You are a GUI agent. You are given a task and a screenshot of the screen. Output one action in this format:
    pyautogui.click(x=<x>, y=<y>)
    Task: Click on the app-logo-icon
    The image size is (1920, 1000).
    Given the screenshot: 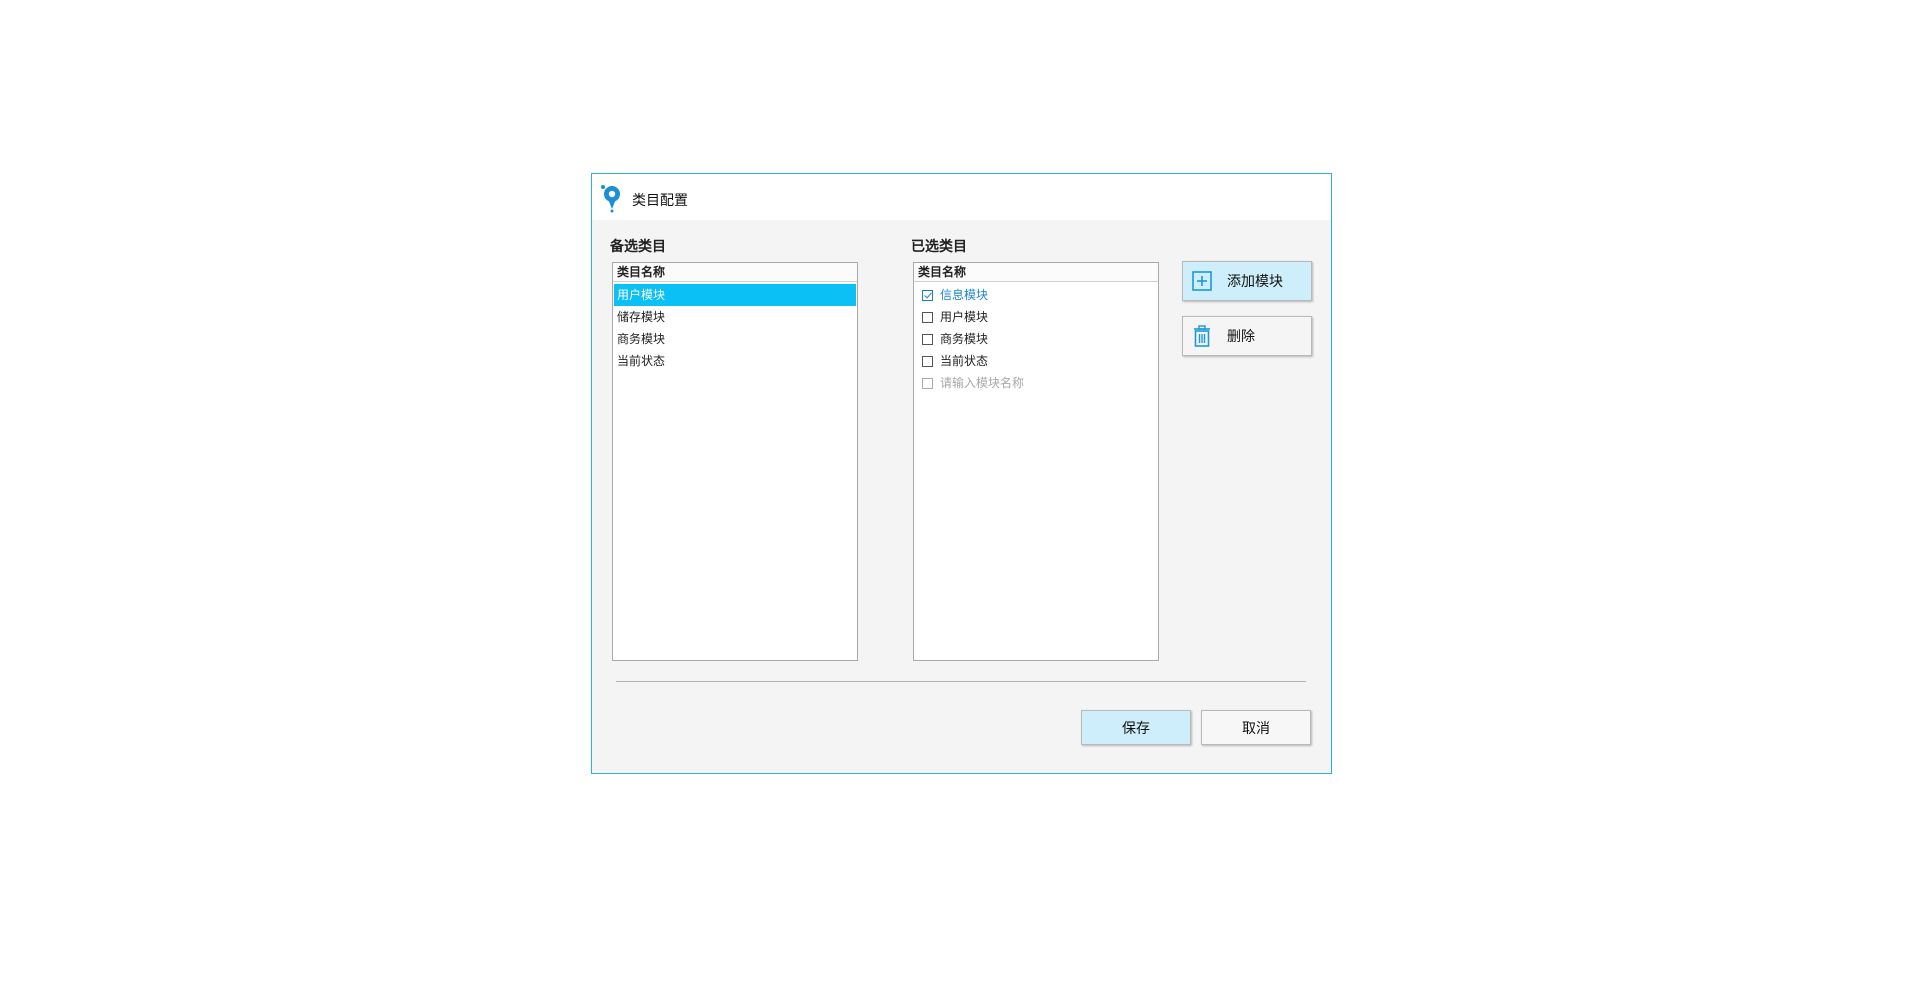 What is the action you would take?
    pyautogui.click(x=610, y=199)
    